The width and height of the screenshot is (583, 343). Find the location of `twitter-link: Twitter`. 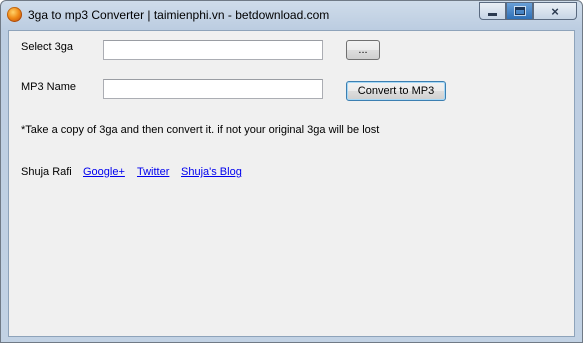

twitter-link: Twitter is located at coordinates (153, 172).